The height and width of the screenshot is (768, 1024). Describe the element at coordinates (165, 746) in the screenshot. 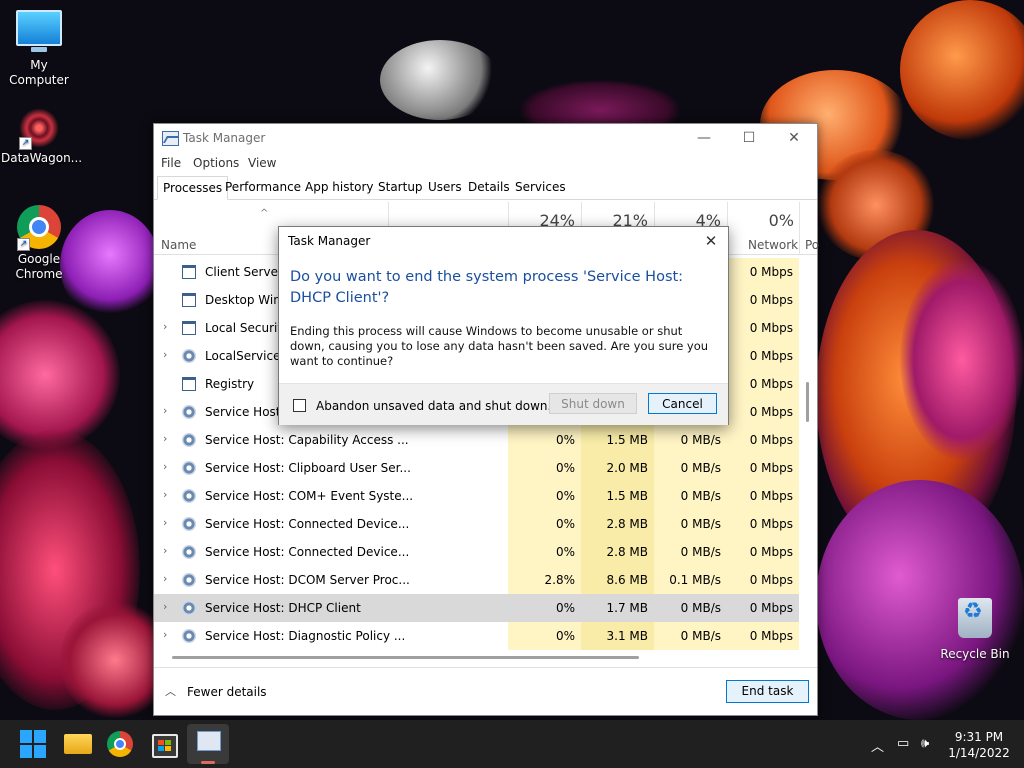

I see `microsoft-store-icon` at that location.